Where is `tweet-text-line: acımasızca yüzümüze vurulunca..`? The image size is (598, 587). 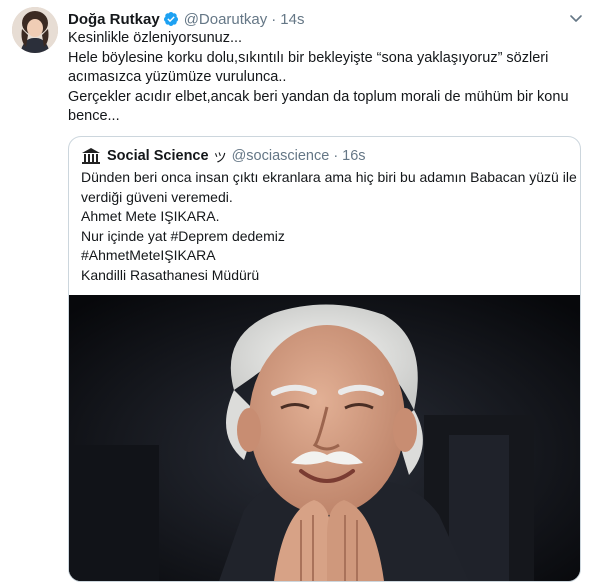 tweet-text-line: acımasızca yüzümüze vurulunca.. is located at coordinates (177, 77).